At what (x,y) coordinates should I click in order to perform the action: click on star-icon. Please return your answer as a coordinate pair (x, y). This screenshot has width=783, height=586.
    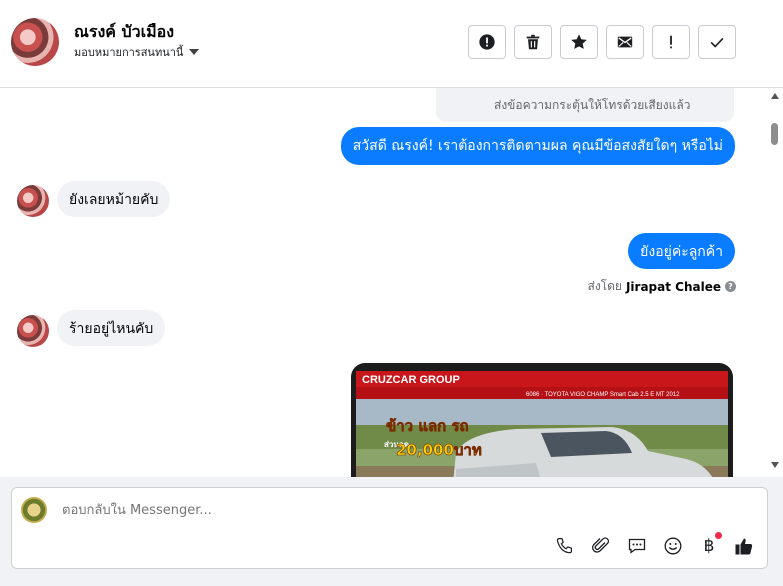
    Looking at the image, I should click on (579, 41).